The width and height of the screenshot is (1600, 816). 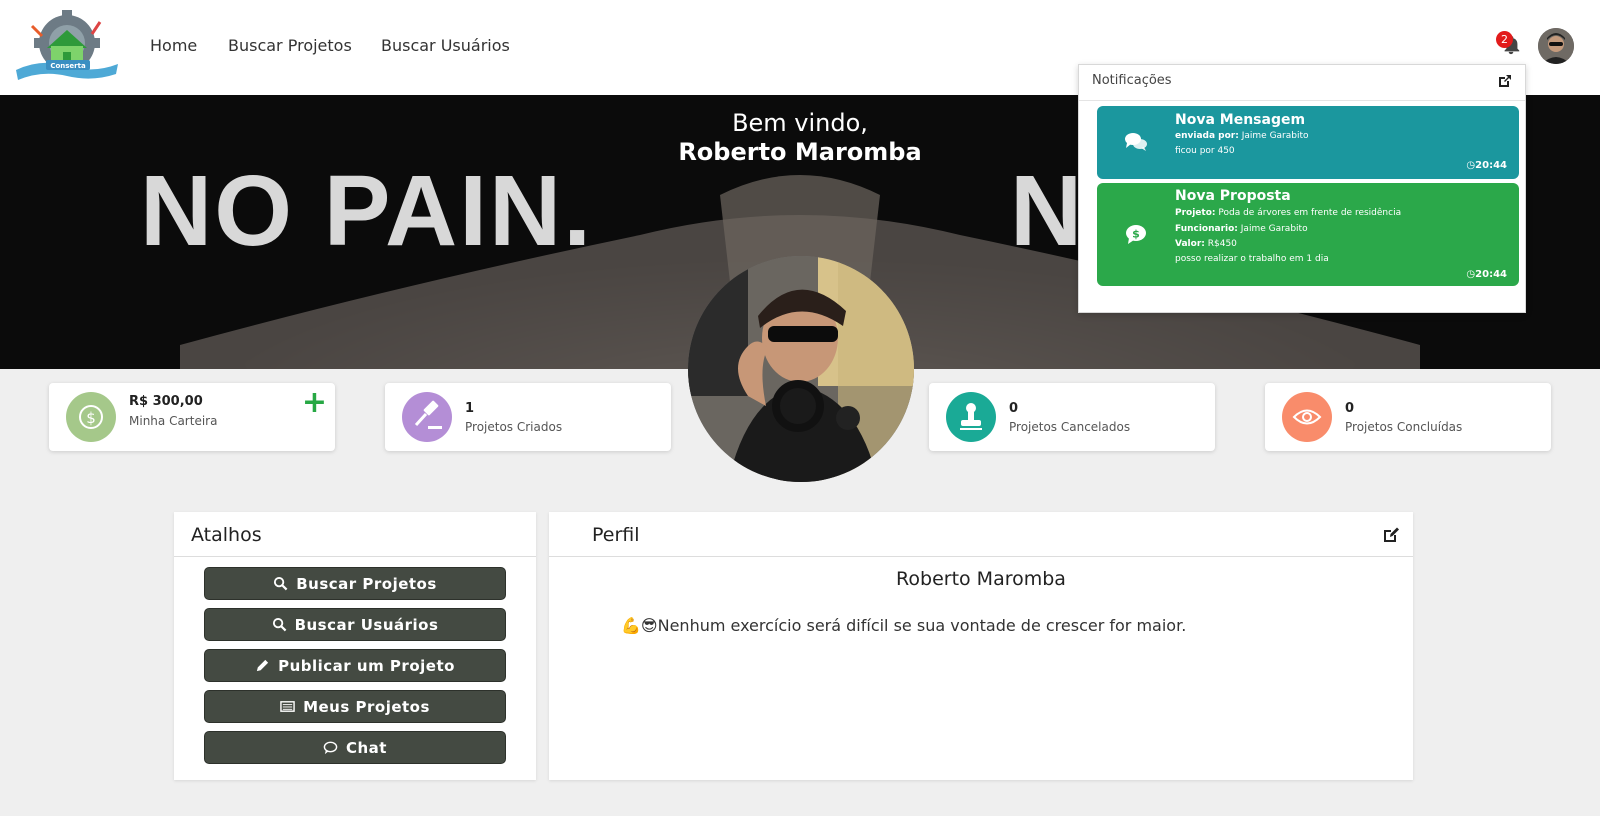 What do you see at coordinates (287, 706) in the screenshot?
I see `list-icon` at bounding box center [287, 706].